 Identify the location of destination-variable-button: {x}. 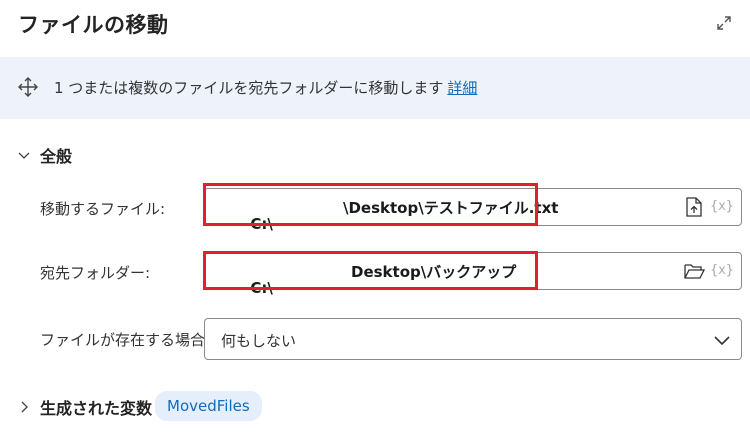
(722, 271).